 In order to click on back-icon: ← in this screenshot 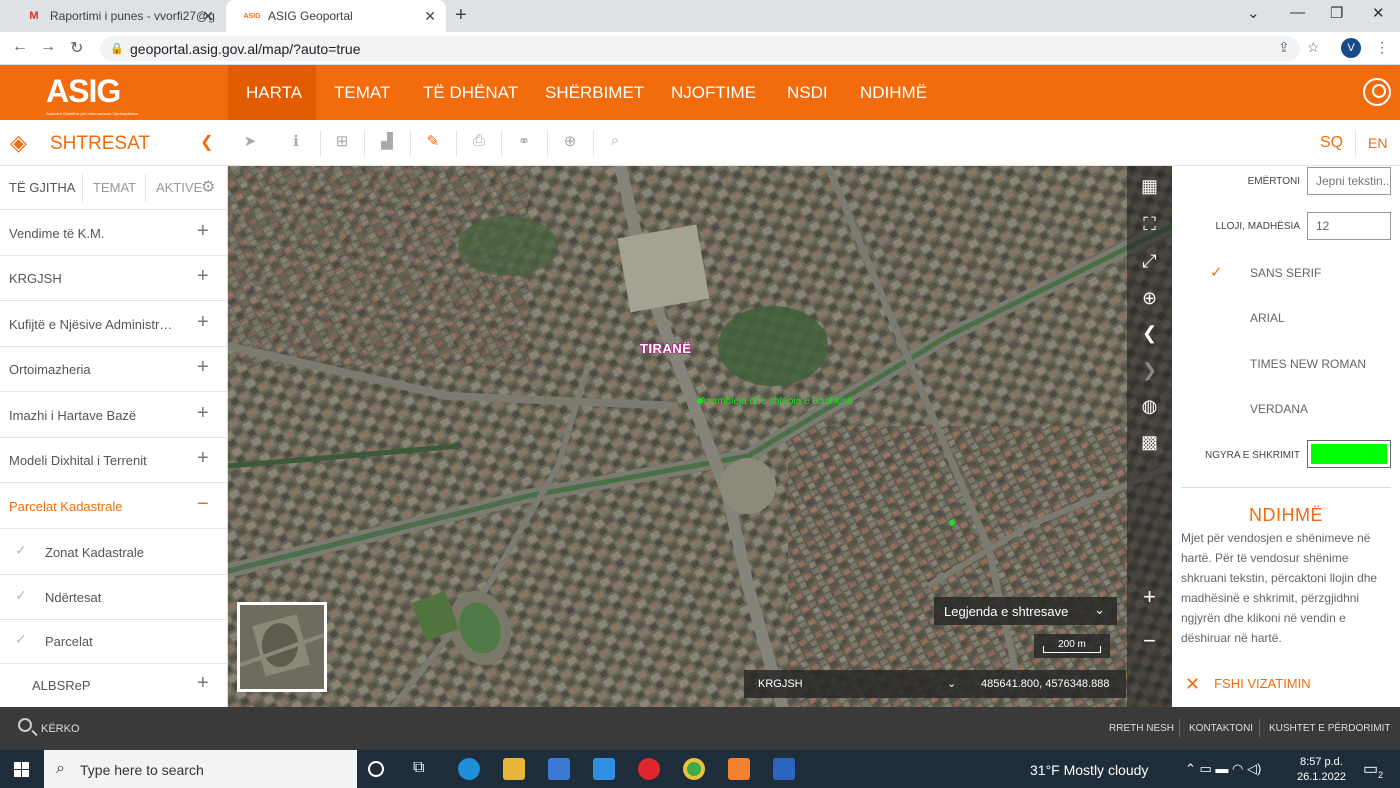, I will do `click(20, 47)`.